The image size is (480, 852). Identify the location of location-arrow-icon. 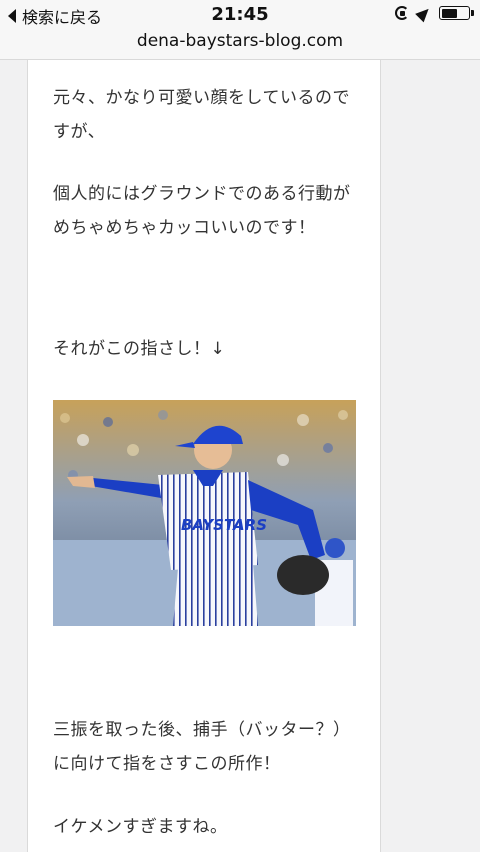
(424, 13).